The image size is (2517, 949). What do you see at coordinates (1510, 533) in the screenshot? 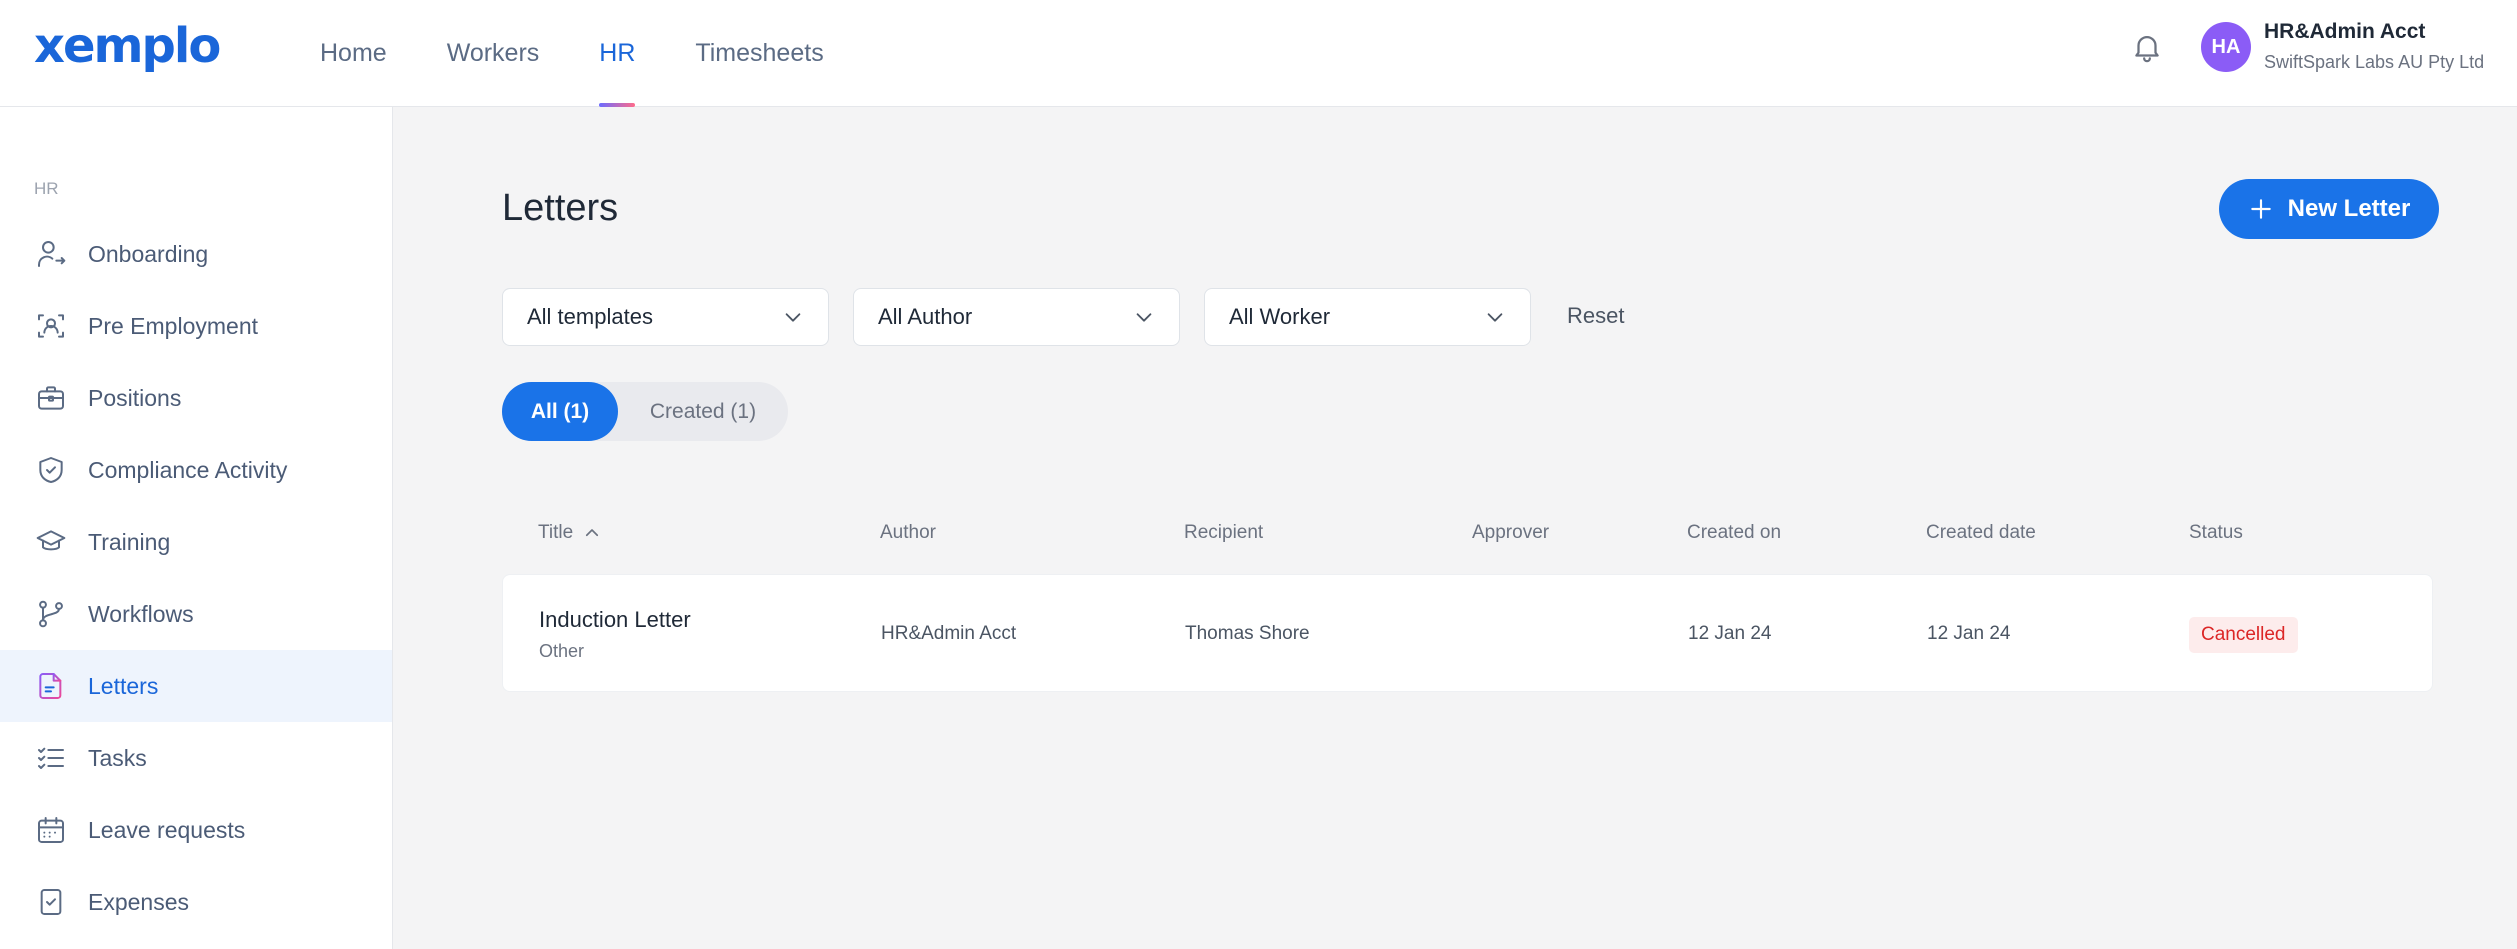
I see `column-header-approver: Approver` at bounding box center [1510, 533].